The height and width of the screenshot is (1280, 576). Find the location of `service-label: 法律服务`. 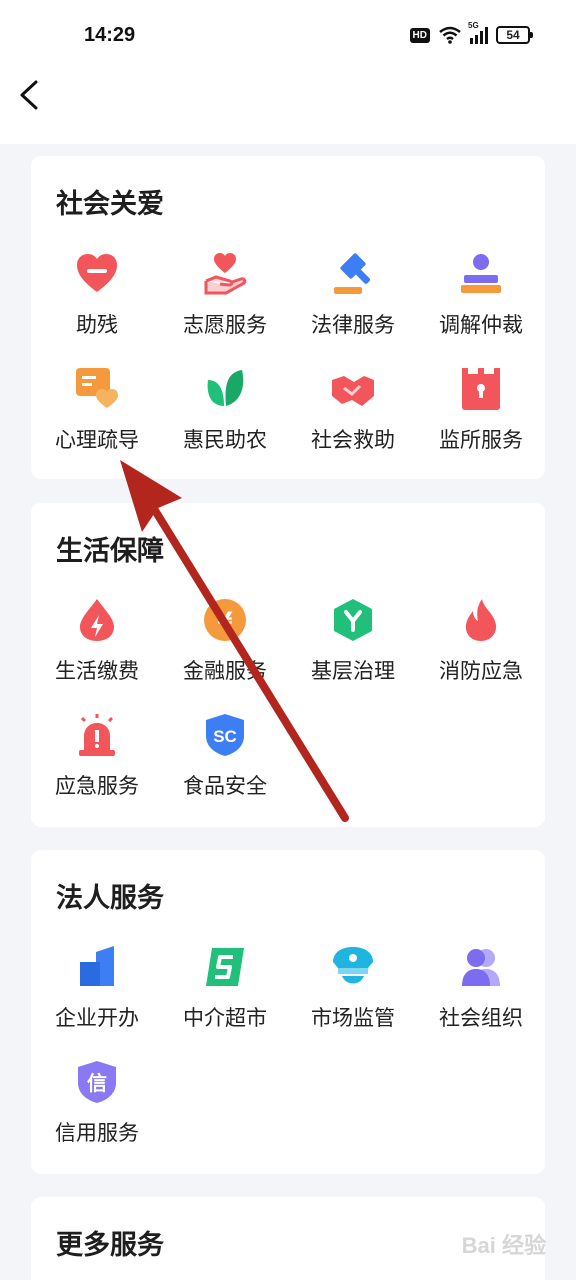

service-label: 法律服务 is located at coordinates (353, 325).